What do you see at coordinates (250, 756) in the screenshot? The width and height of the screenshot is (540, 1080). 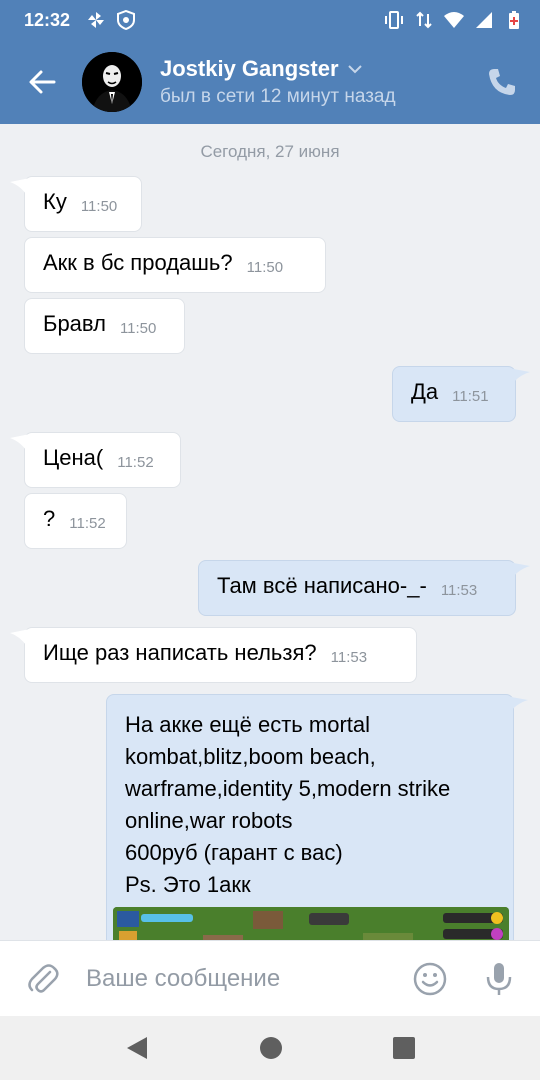 I see `message-line: kombat,blitz,boom beach,` at bounding box center [250, 756].